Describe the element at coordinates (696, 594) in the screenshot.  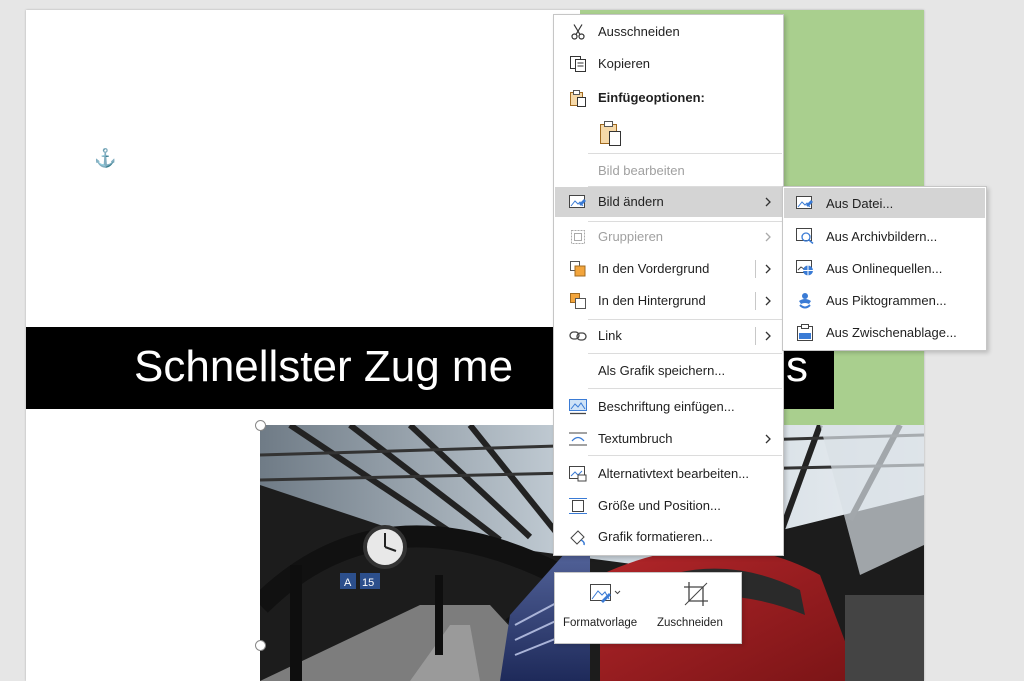
I see `crop-icon` at that location.